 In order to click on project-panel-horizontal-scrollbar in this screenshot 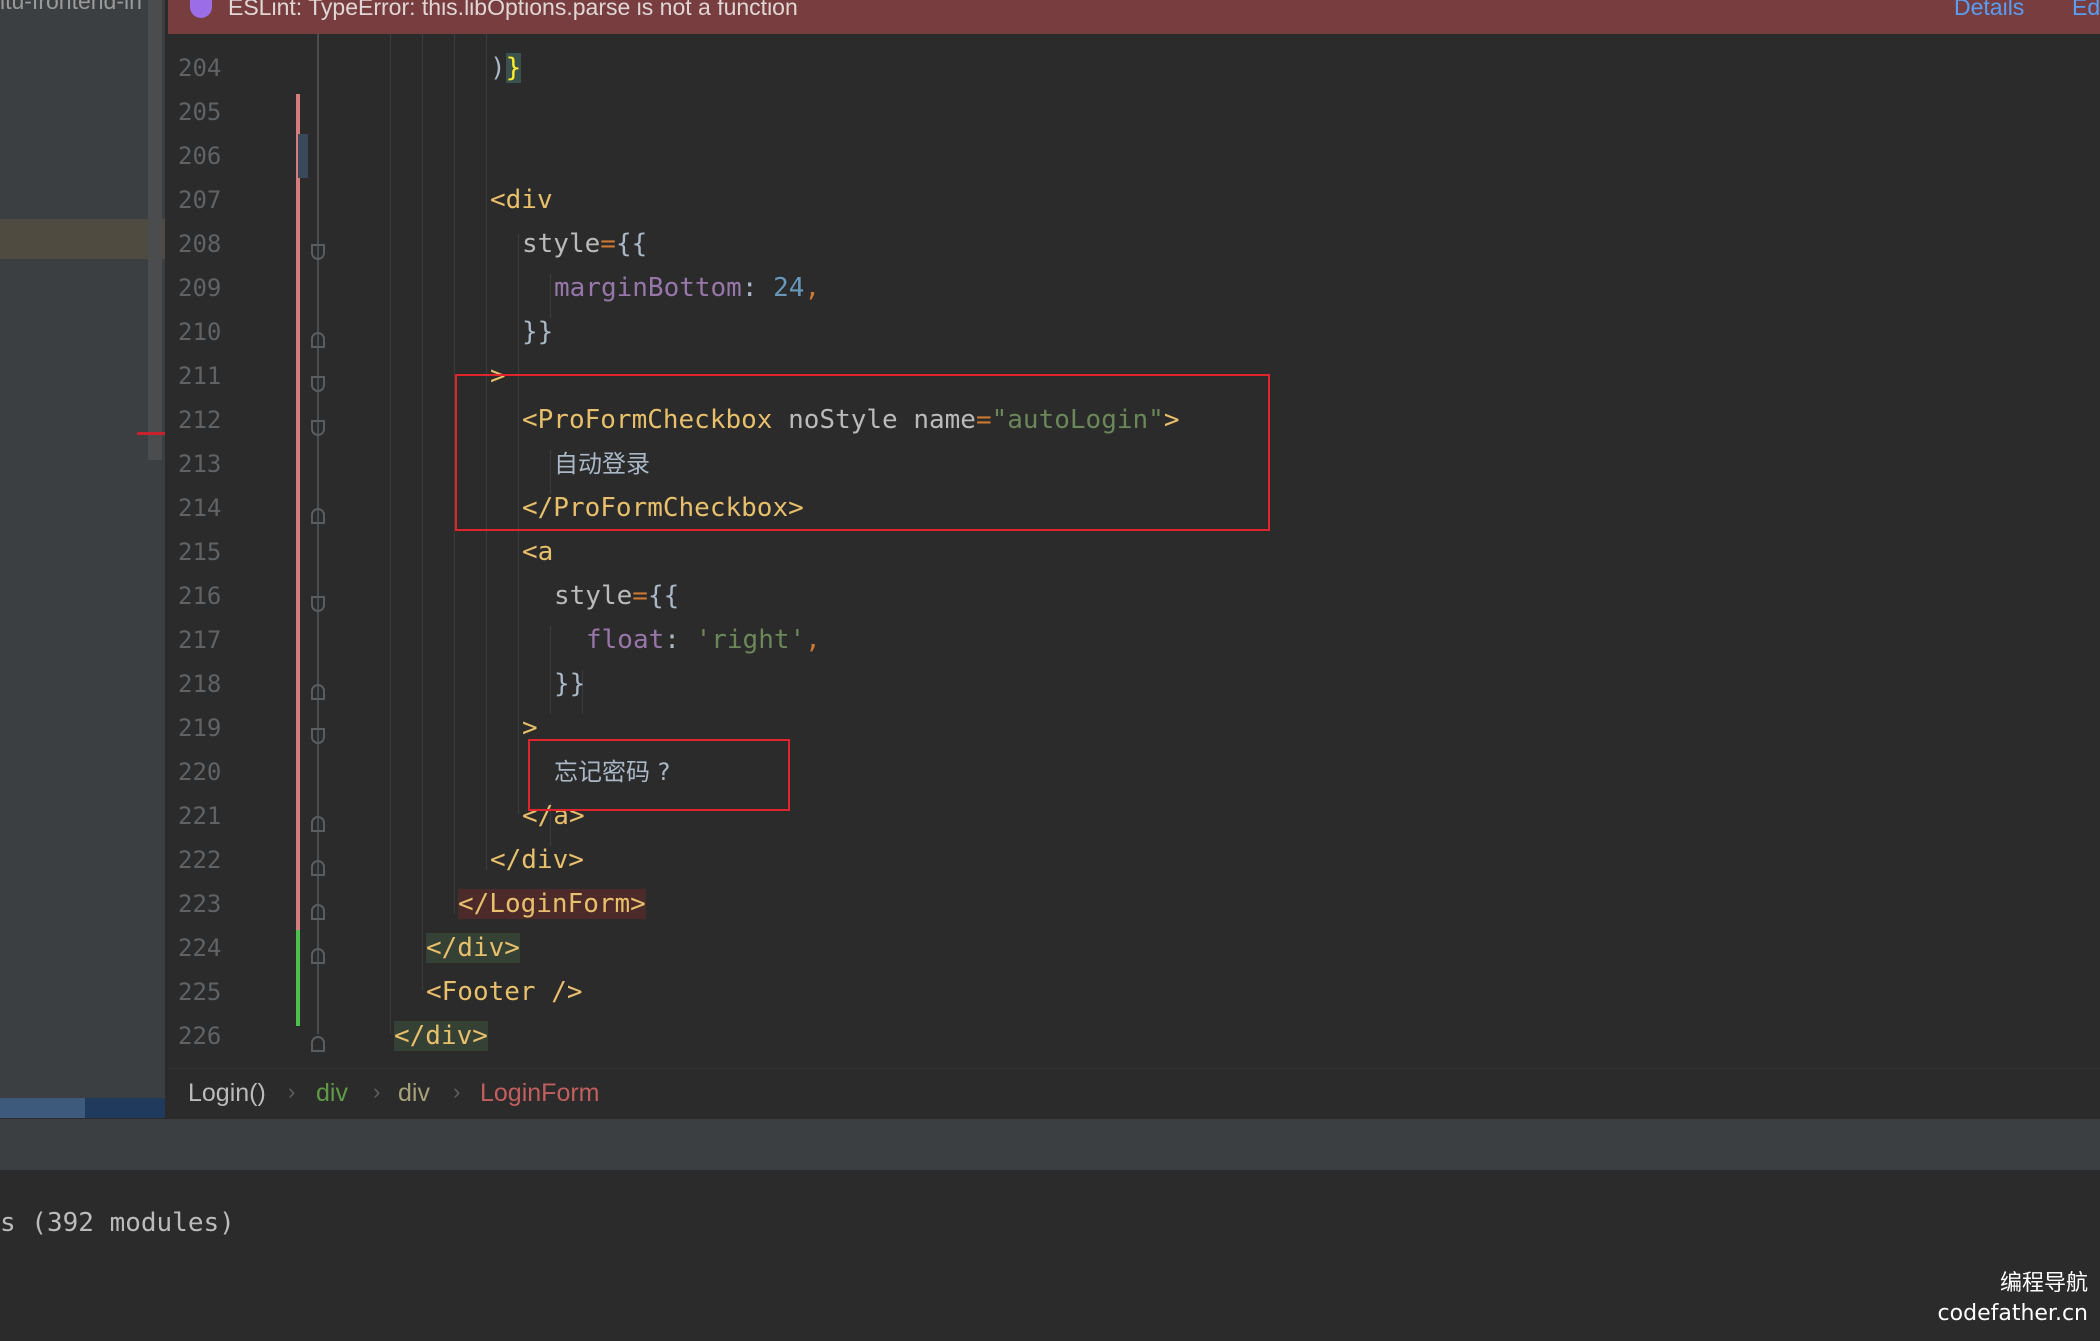, I will do `click(82, 1108)`.